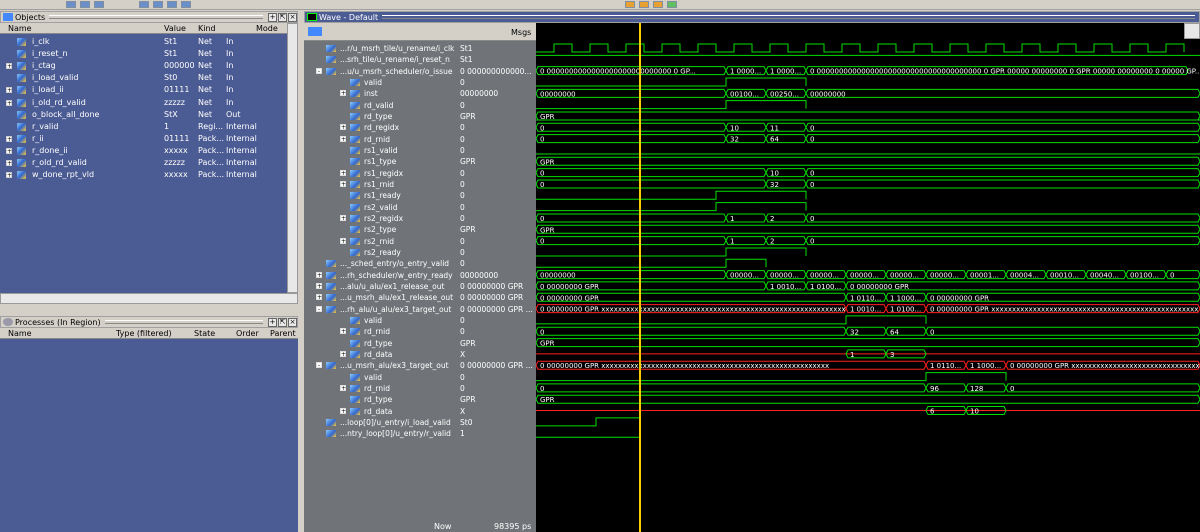 The width and height of the screenshot is (1200, 532). Describe the element at coordinates (144, 333) in the screenshot. I see `col-type: Type (filtered)` at that location.